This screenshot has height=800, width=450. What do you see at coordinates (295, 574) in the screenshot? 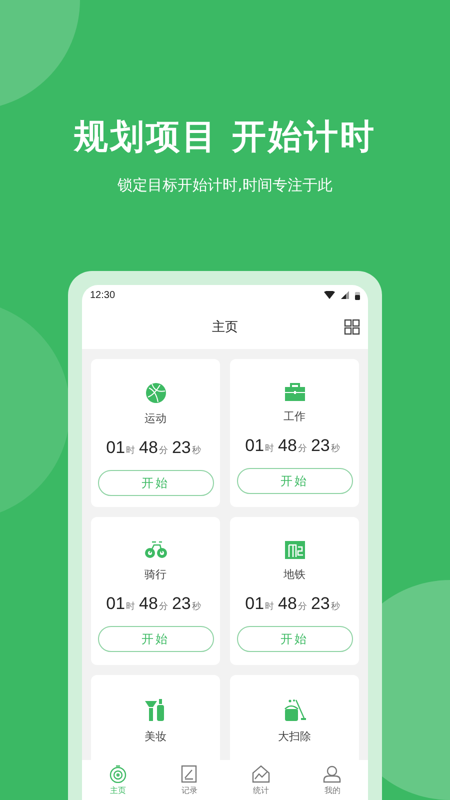
I see `activity-name: 地铁` at bounding box center [295, 574].